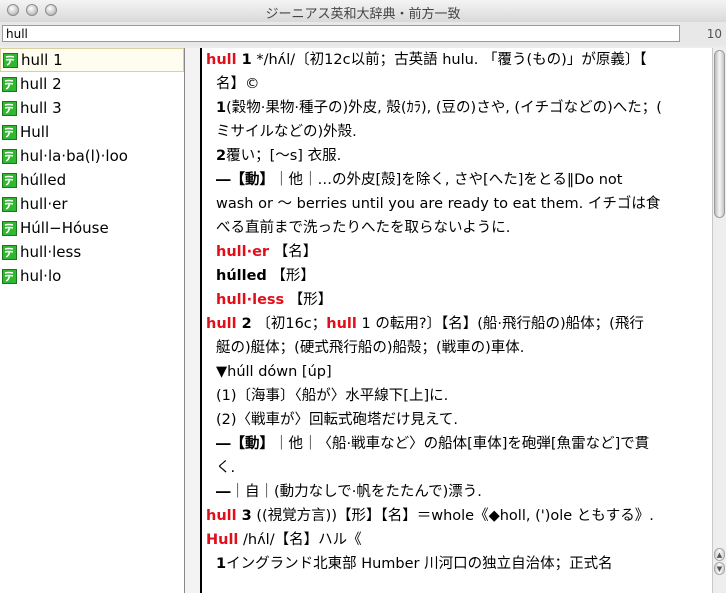  Describe the element at coordinates (44, 204) in the screenshot. I see `list-item-label: hull·er` at that location.